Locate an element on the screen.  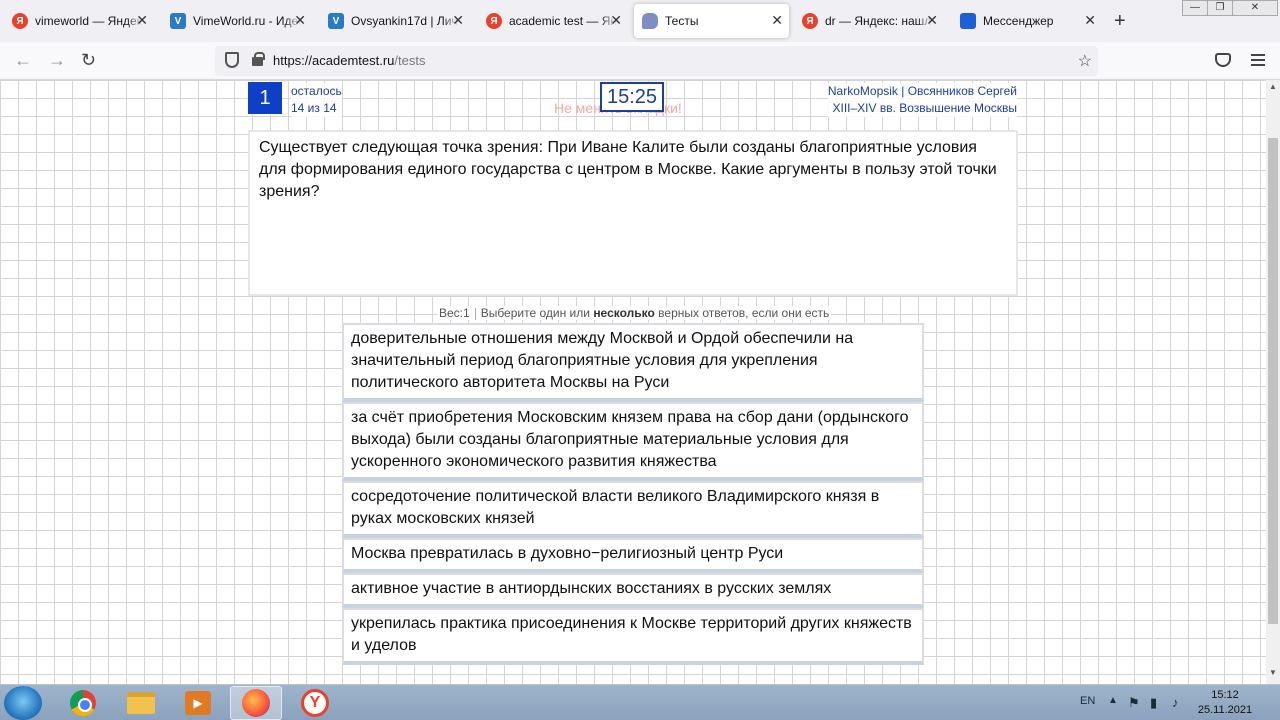
menu-icon is located at coordinates (1258, 60).